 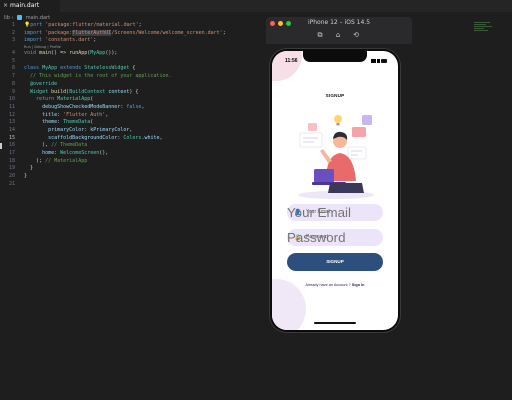 I want to click on tab-label: main.dart, so click(x=25, y=5).